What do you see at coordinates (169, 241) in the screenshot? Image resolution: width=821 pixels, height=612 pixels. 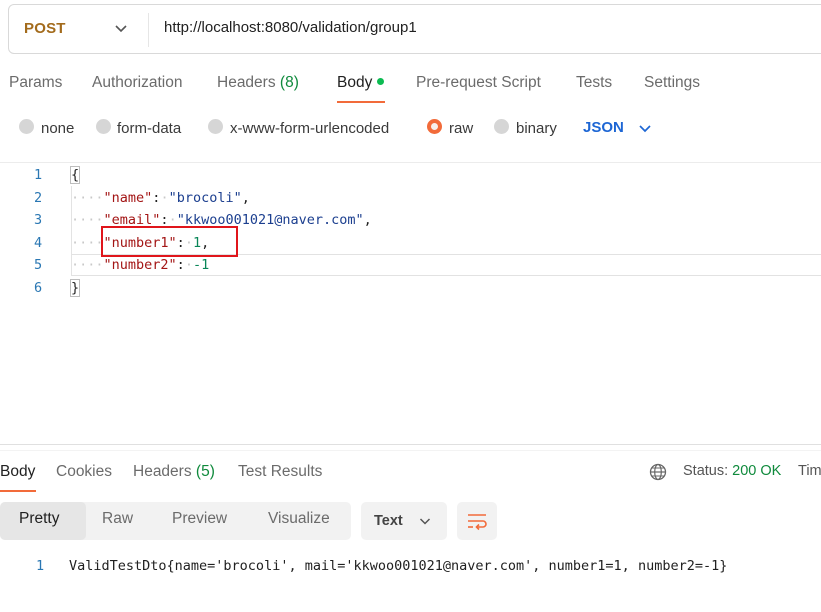 I see `annotation-highlight-box` at bounding box center [169, 241].